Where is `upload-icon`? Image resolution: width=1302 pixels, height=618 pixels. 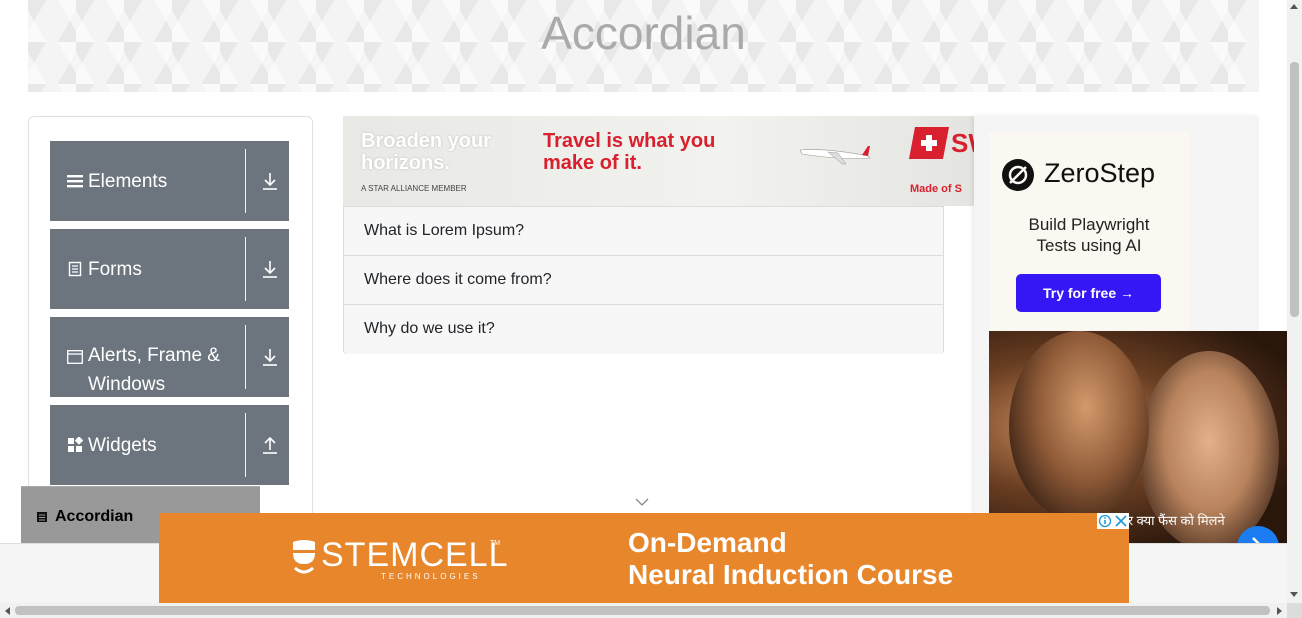 upload-icon is located at coordinates (270, 445).